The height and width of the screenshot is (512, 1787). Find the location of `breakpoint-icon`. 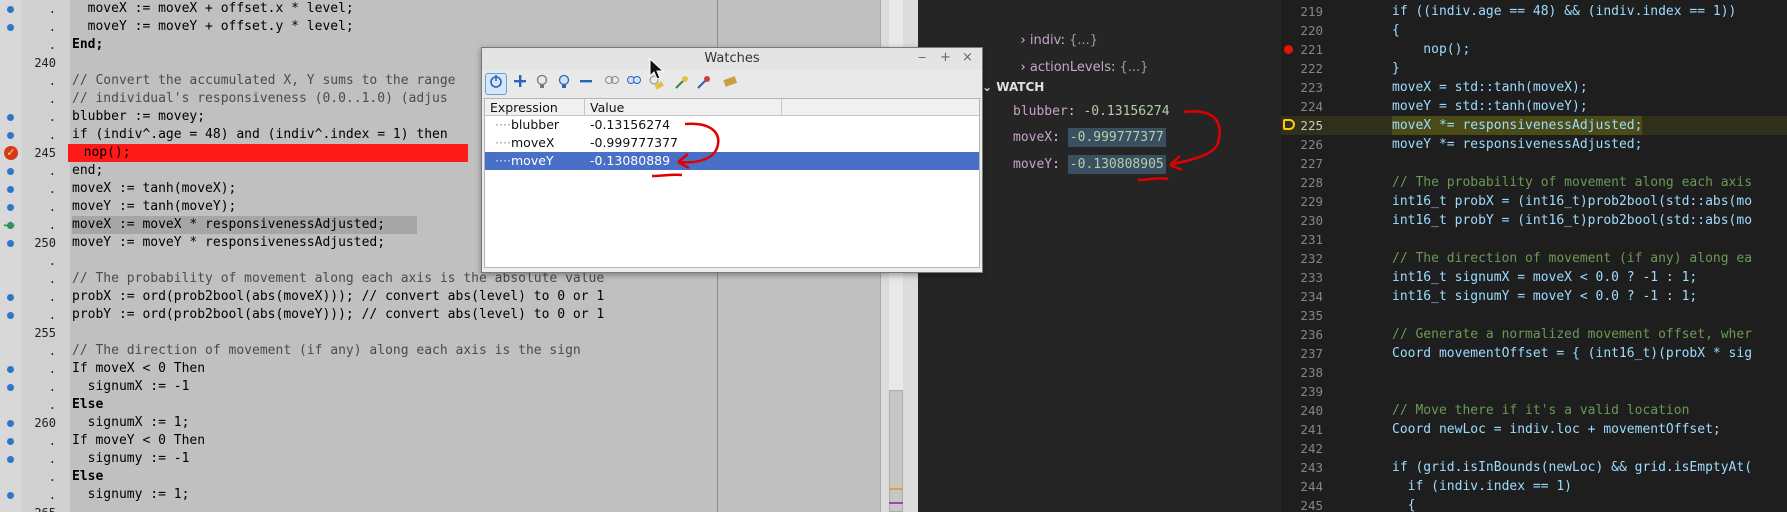

breakpoint-icon is located at coordinates (1288, 49).